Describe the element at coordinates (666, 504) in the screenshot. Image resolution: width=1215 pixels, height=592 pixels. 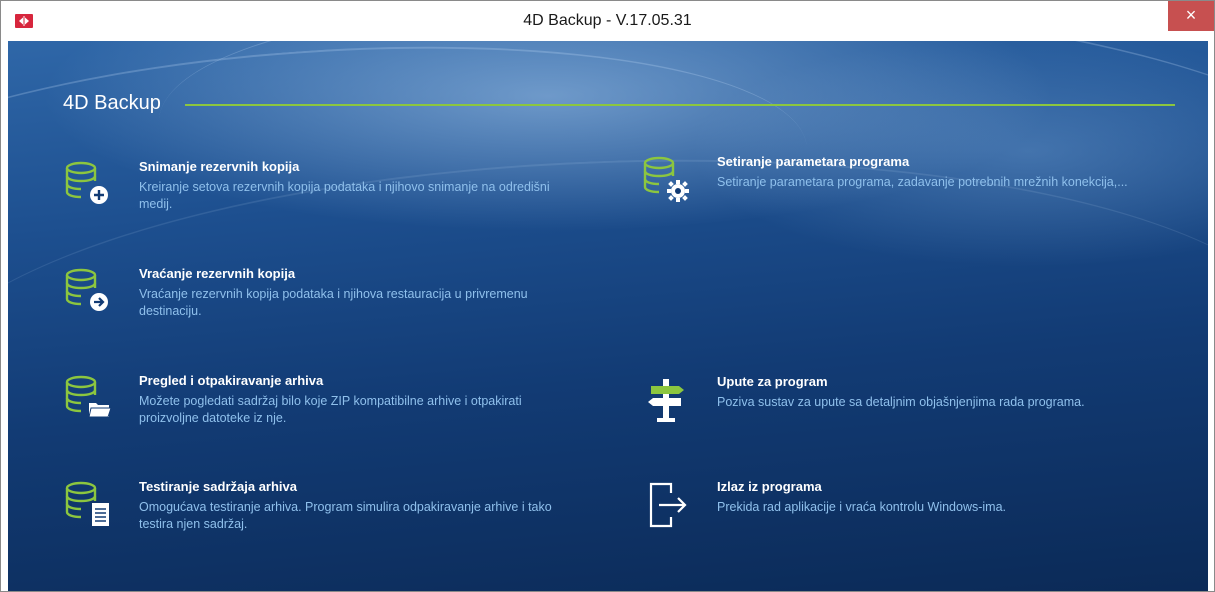
I see `exit-icon` at that location.